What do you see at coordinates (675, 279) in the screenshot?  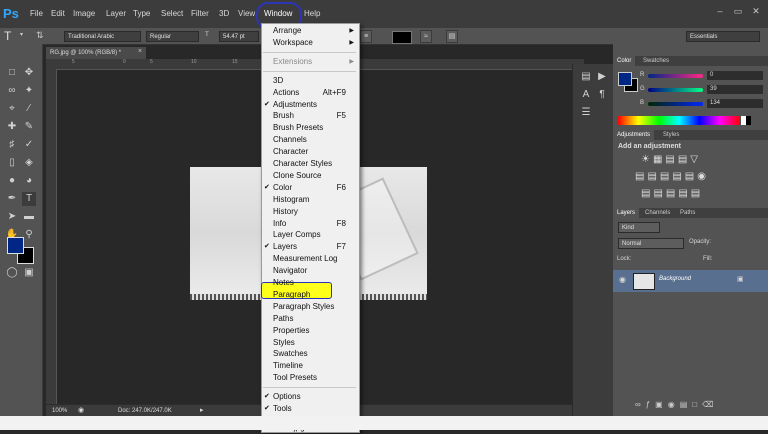 I see `layer-name: Background` at bounding box center [675, 279].